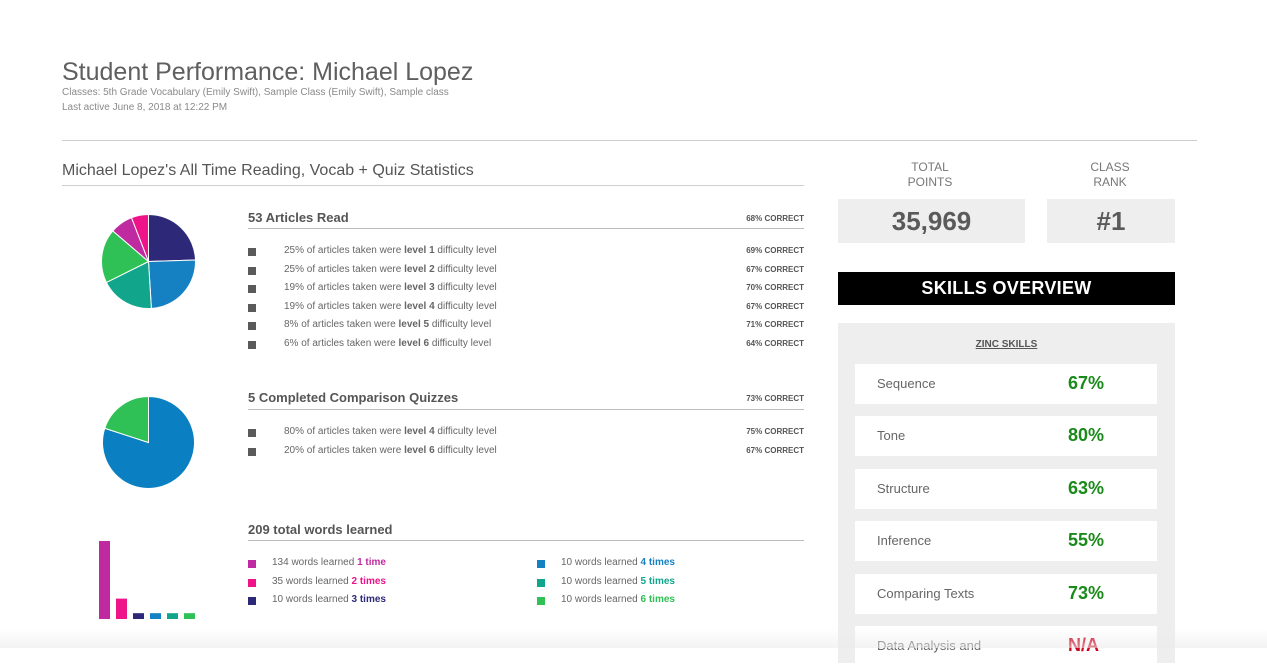  What do you see at coordinates (618, 562) in the screenshot?
I see `word-legend-text: 10 words learned 4 times` at bounding box center [618, 562].